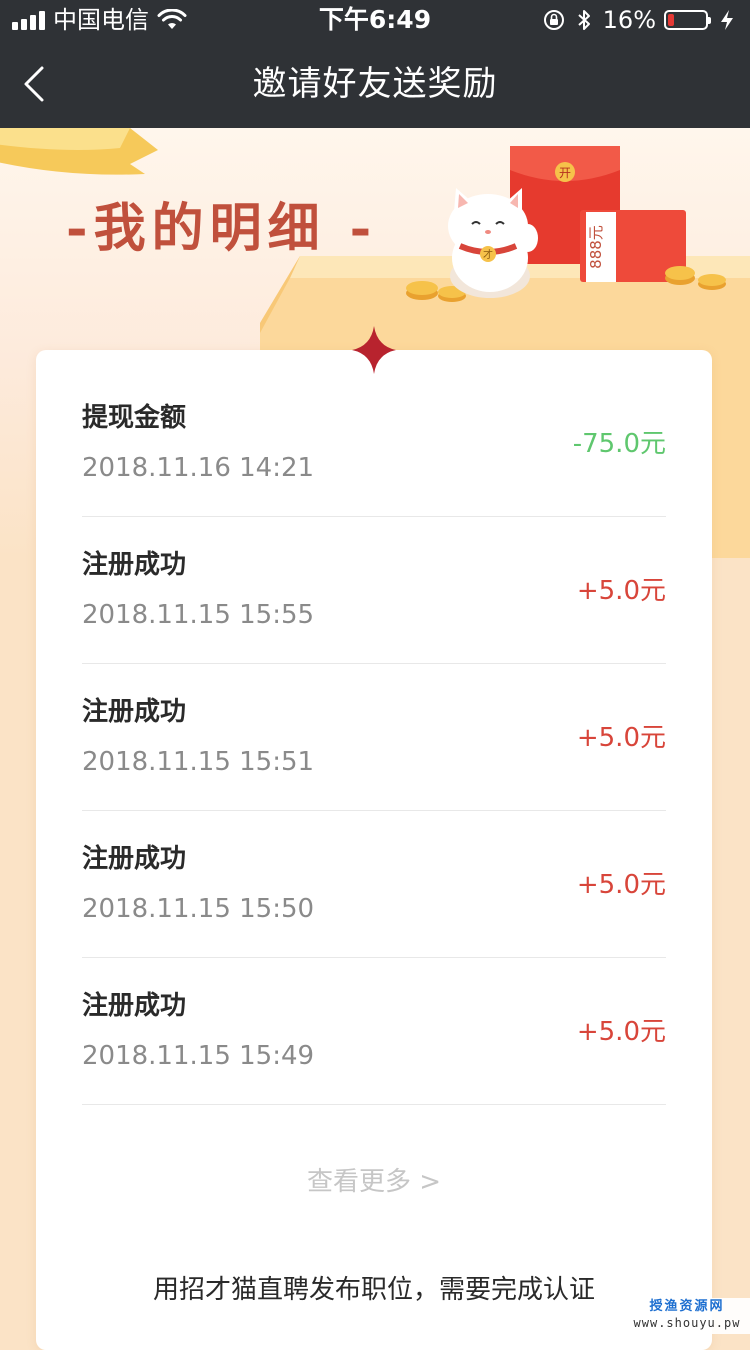 The width and height of the screenshot is (750, 1350). I want to click on bluetooth-icon, so click(583, 20).